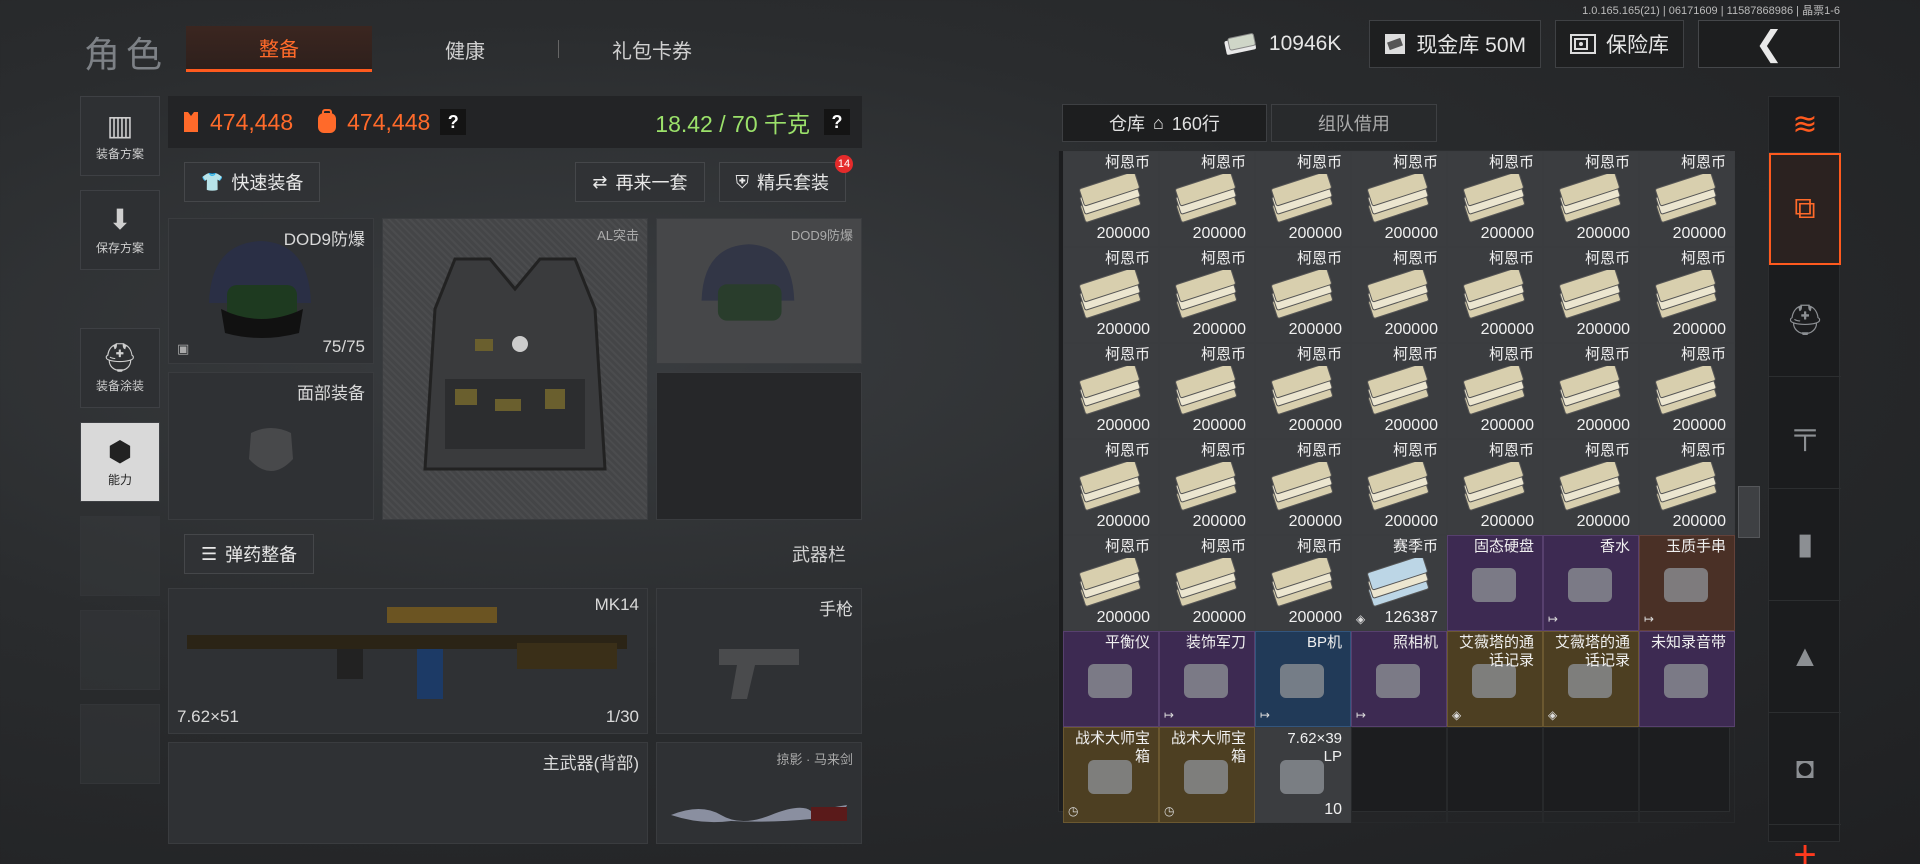 The width and height of the screenshot is (1920, 864). What do you see at coordinates (1687, 679) in the screenshot?
I see `storage-item: 未知录音带` at bounding box center [1687, 679].